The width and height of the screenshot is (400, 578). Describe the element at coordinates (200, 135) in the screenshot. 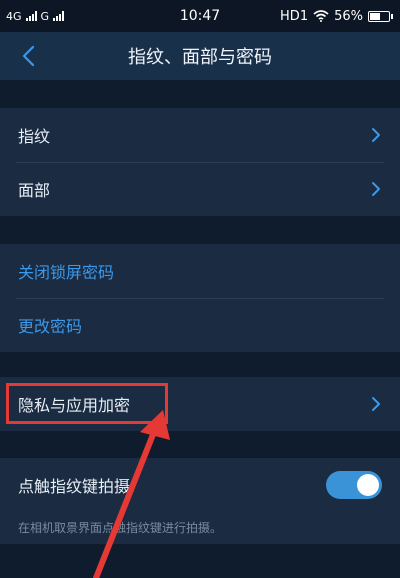

I see `fingerprint-row: 指纹` at that location.